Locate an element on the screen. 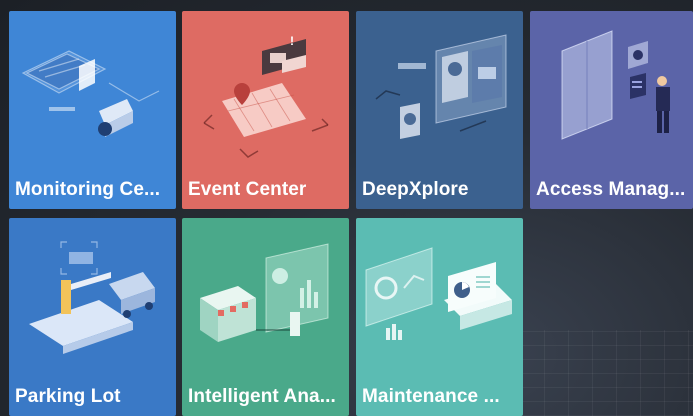  maintenance-icon is located at coordinates (438, 293).